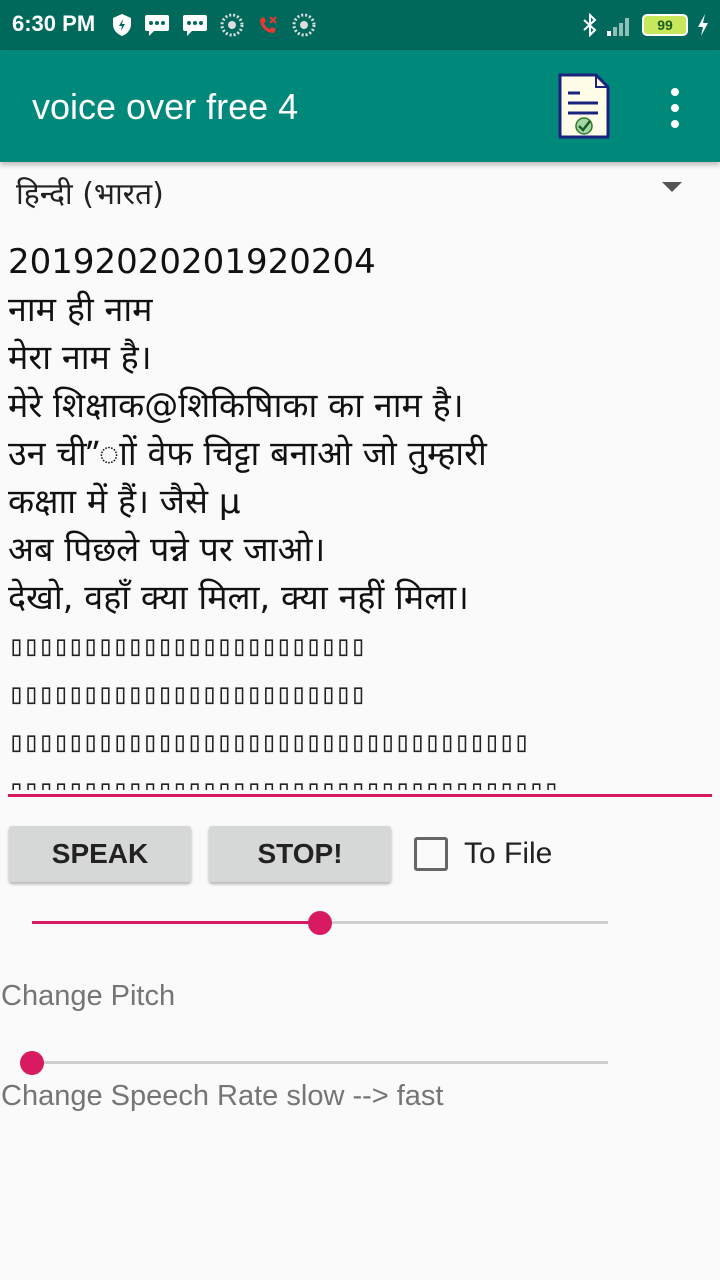 This screenshot has height=1280, width=720. I want to click on text-line: मेरे शिक्षाक@शिकिषिाका का नाम है।, so click(236, 406).